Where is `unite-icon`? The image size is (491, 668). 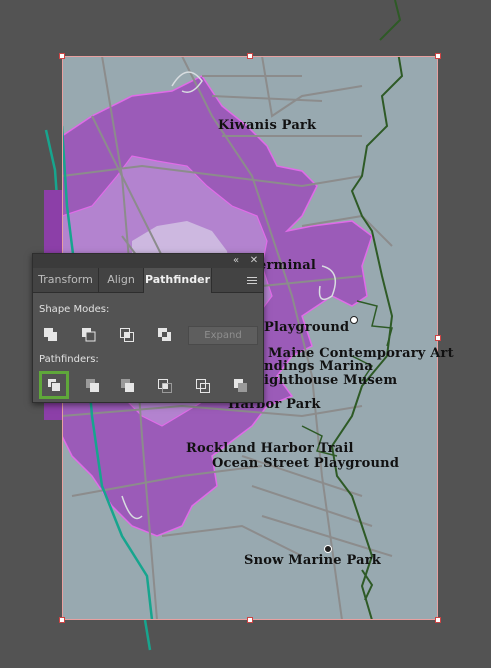 unite-icon is located at coordinates (51, 335).